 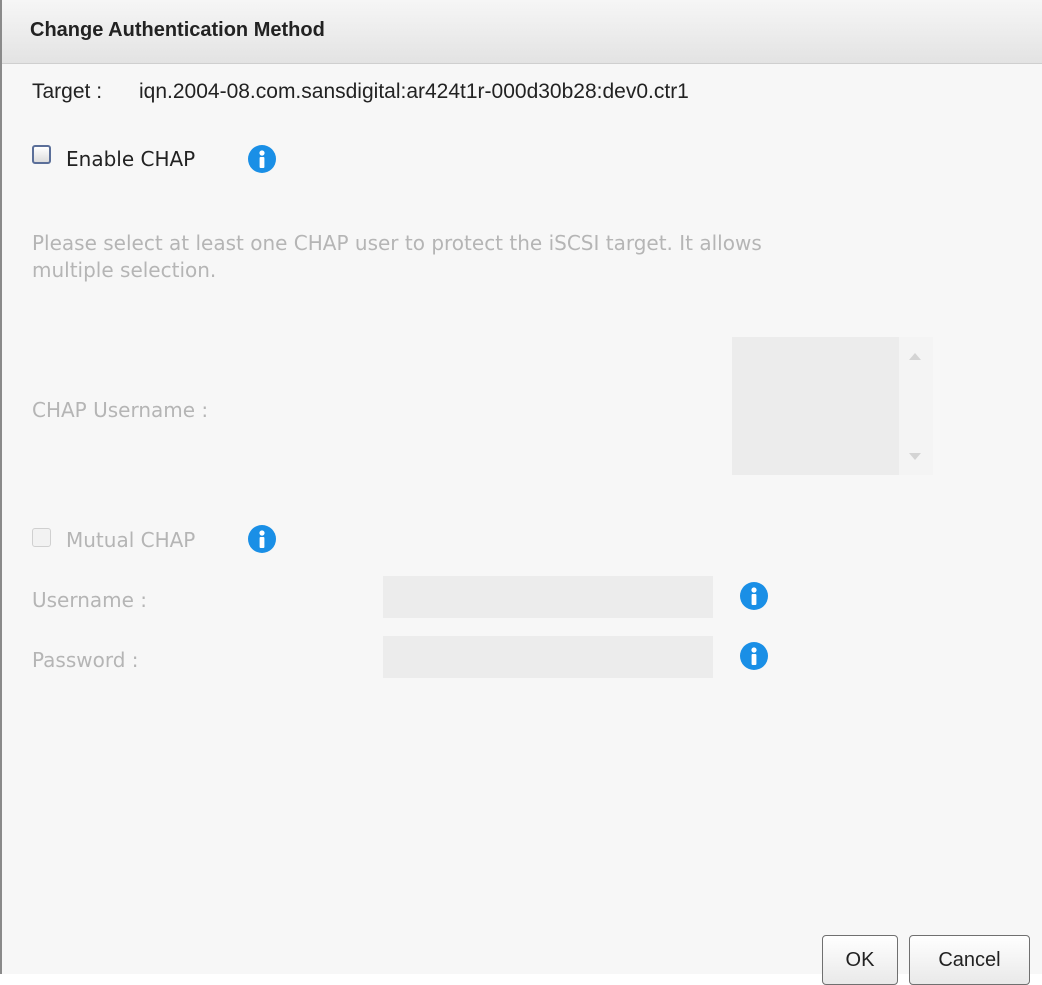 I want to click on ok-button: OK, so click(x=860, y=960).